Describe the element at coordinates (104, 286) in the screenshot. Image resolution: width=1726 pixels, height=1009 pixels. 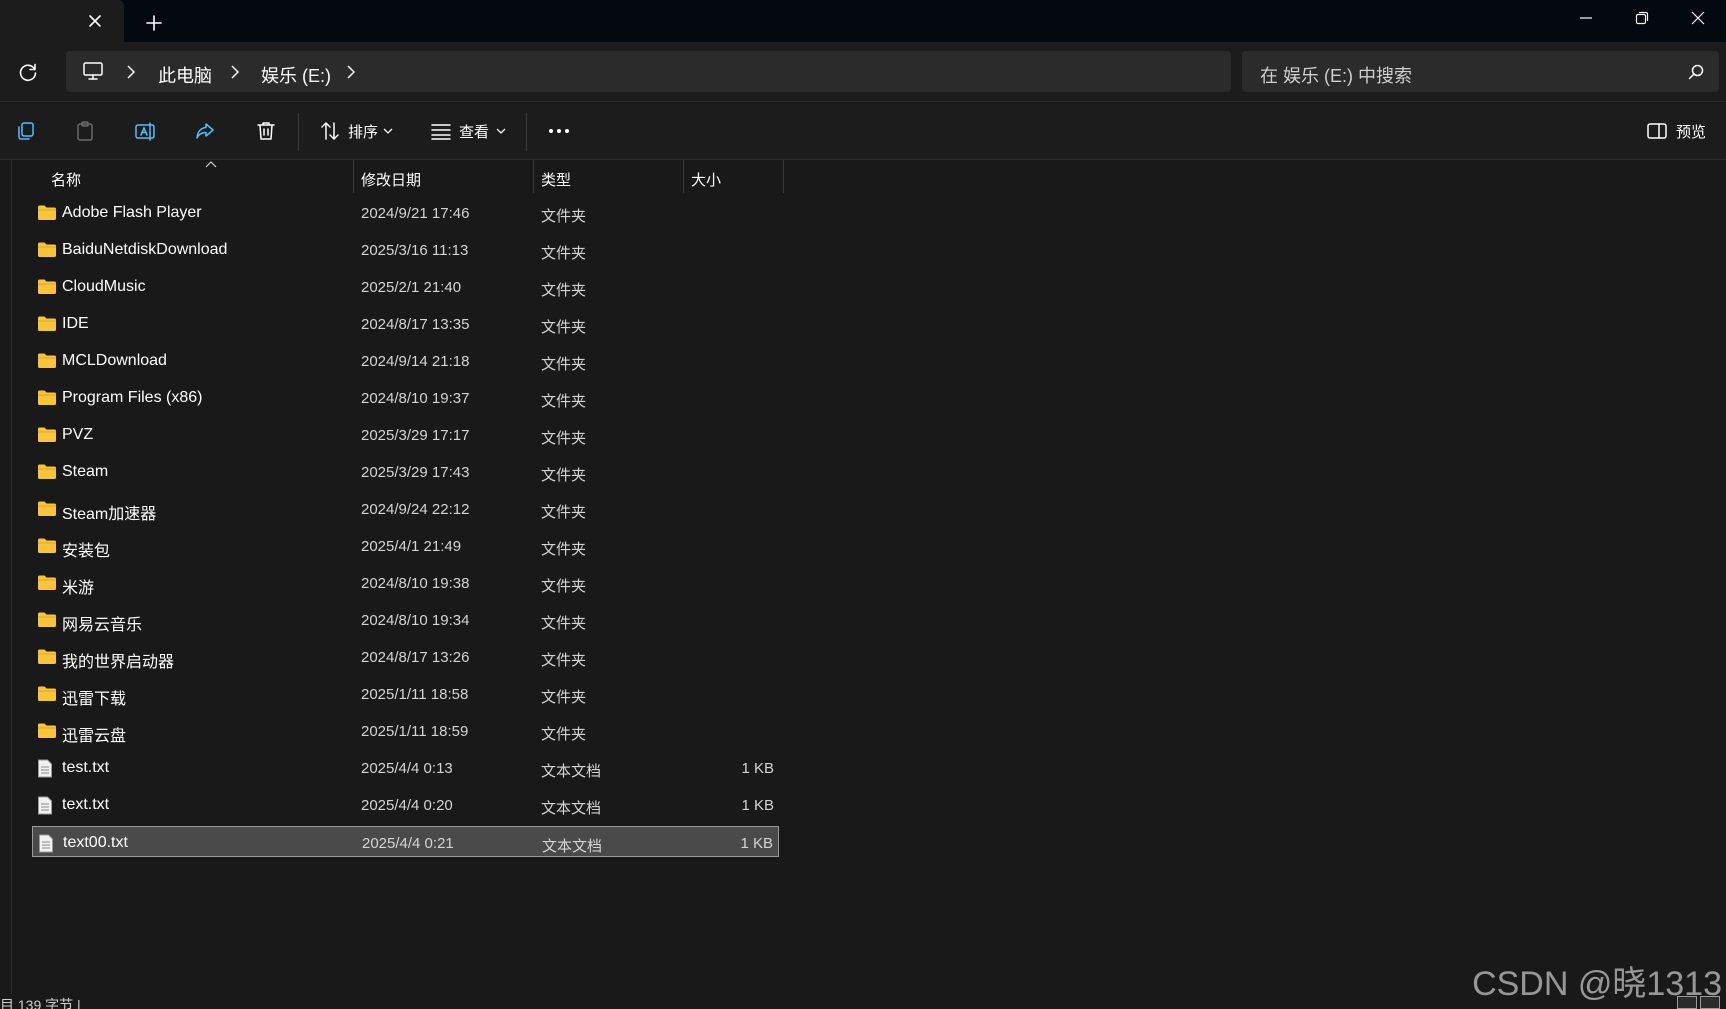
I see `file-name: CloudMusic` at that location.